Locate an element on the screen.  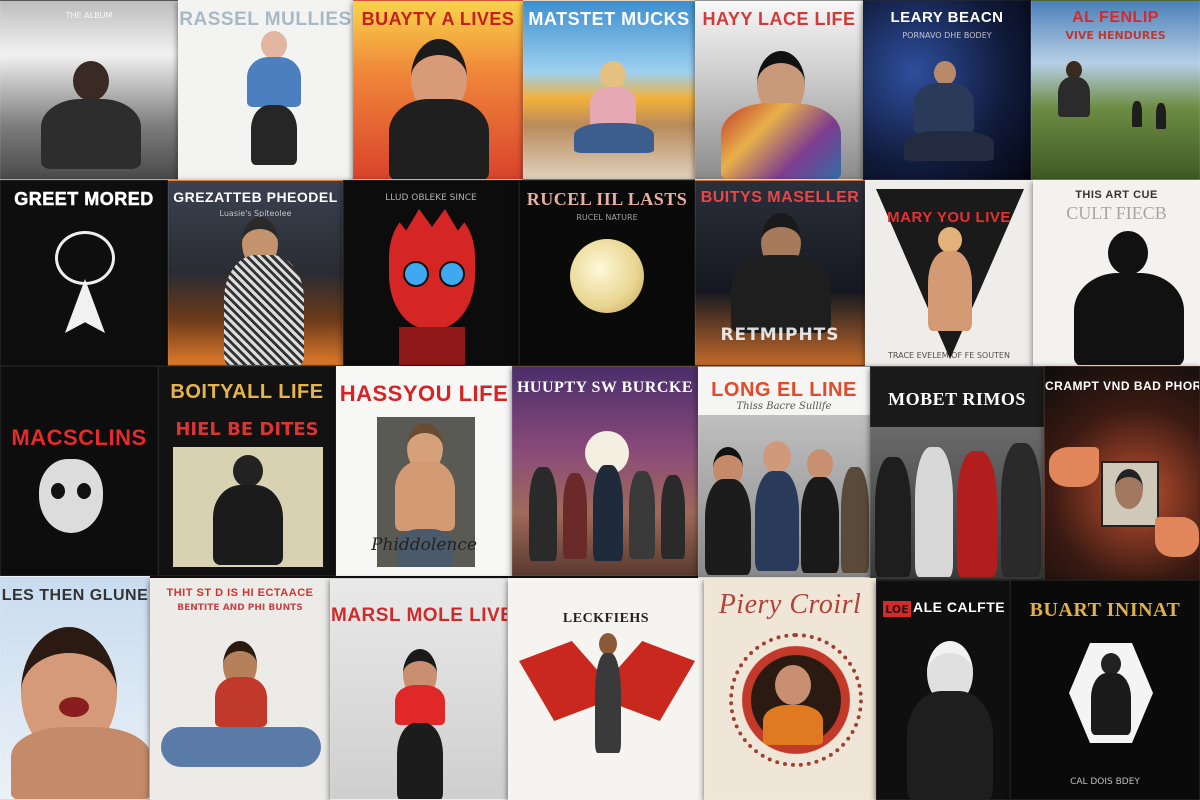
floral-wreath is located at coordinates (796, 700).